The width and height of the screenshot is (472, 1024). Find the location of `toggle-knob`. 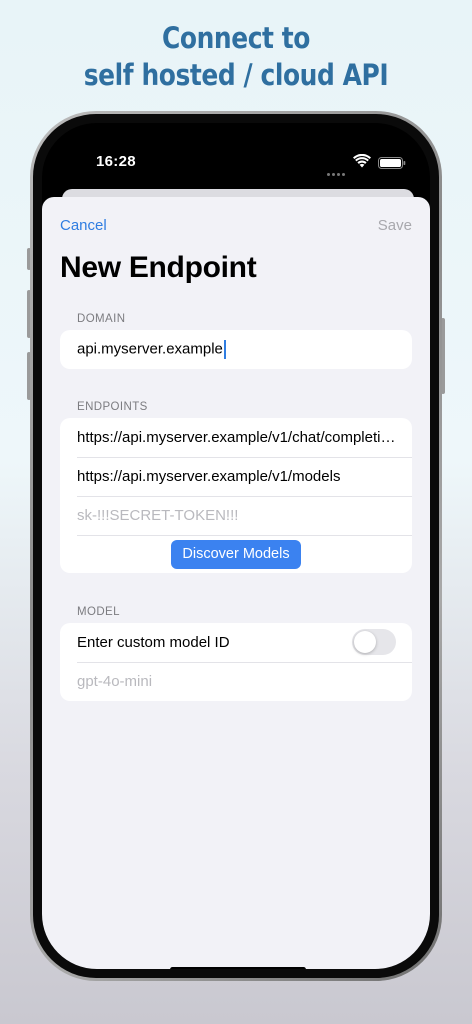

toggle-knob is located at coordinates (365, 642).